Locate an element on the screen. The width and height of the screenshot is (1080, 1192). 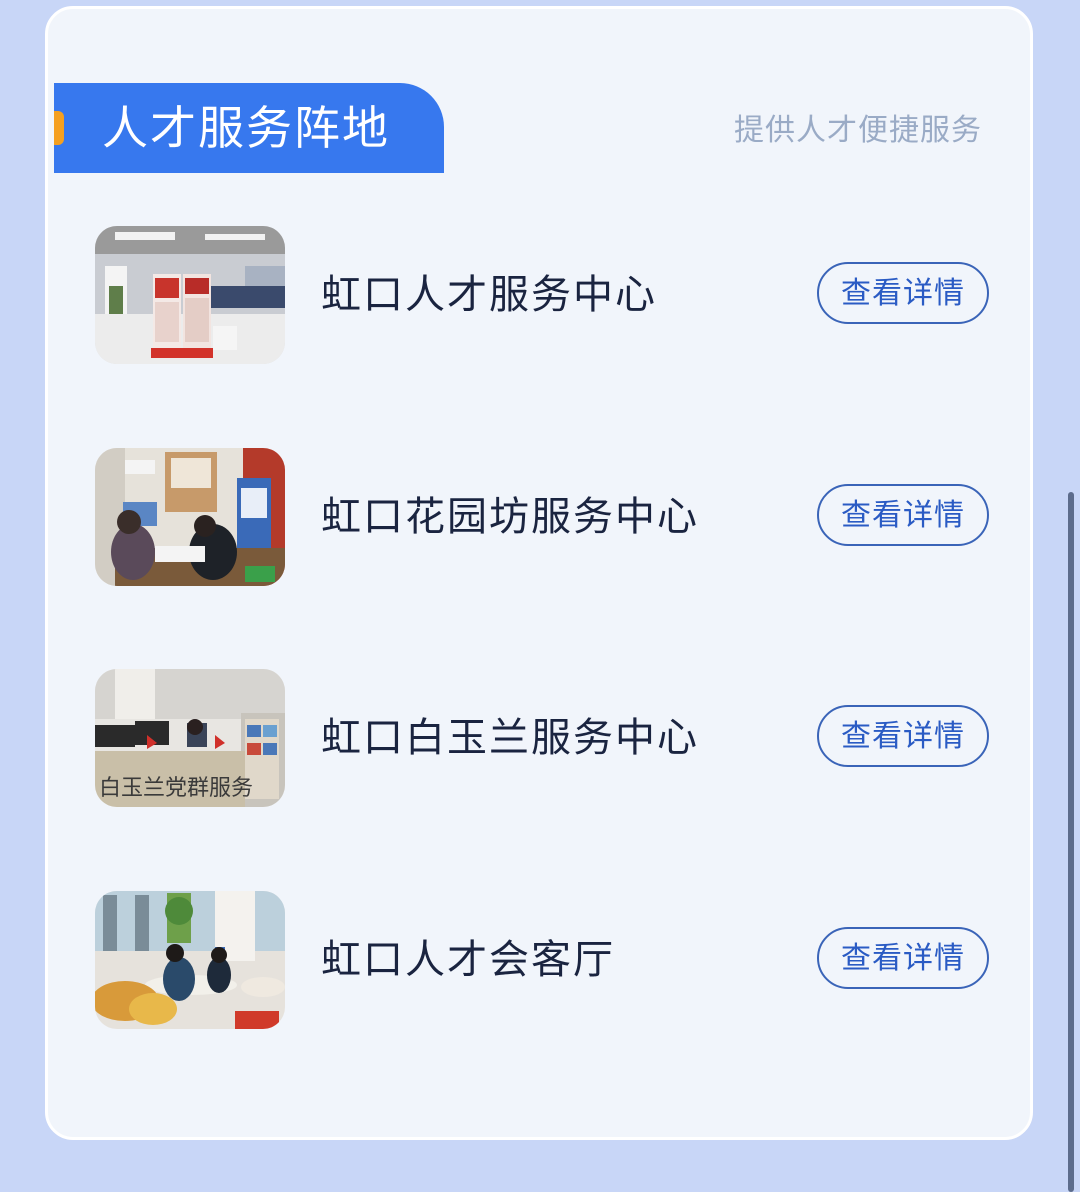
list-item: 虹口人才服务中心 查看详情 is located at coordinates (542, 296).